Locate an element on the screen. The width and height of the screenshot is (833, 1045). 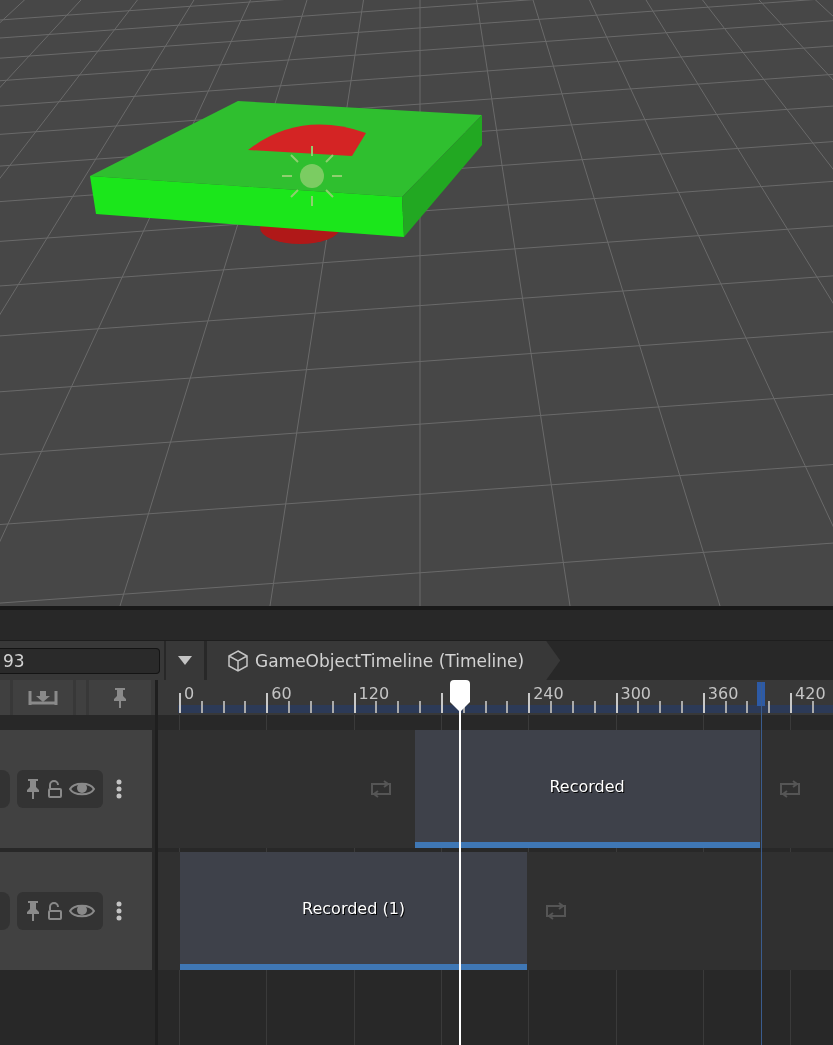
ruler-label: 420 is located at coordinates (810, 693).